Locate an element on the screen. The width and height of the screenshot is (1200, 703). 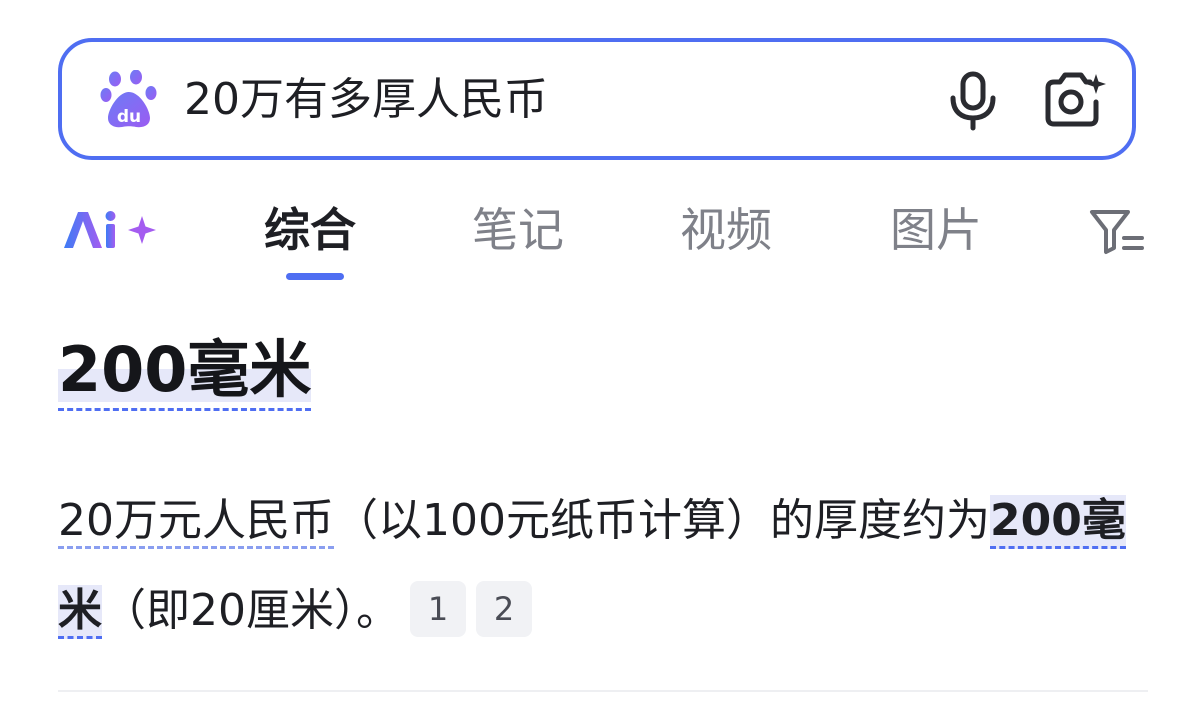
tab-all: 综合 is located at coordinates (310, 230).